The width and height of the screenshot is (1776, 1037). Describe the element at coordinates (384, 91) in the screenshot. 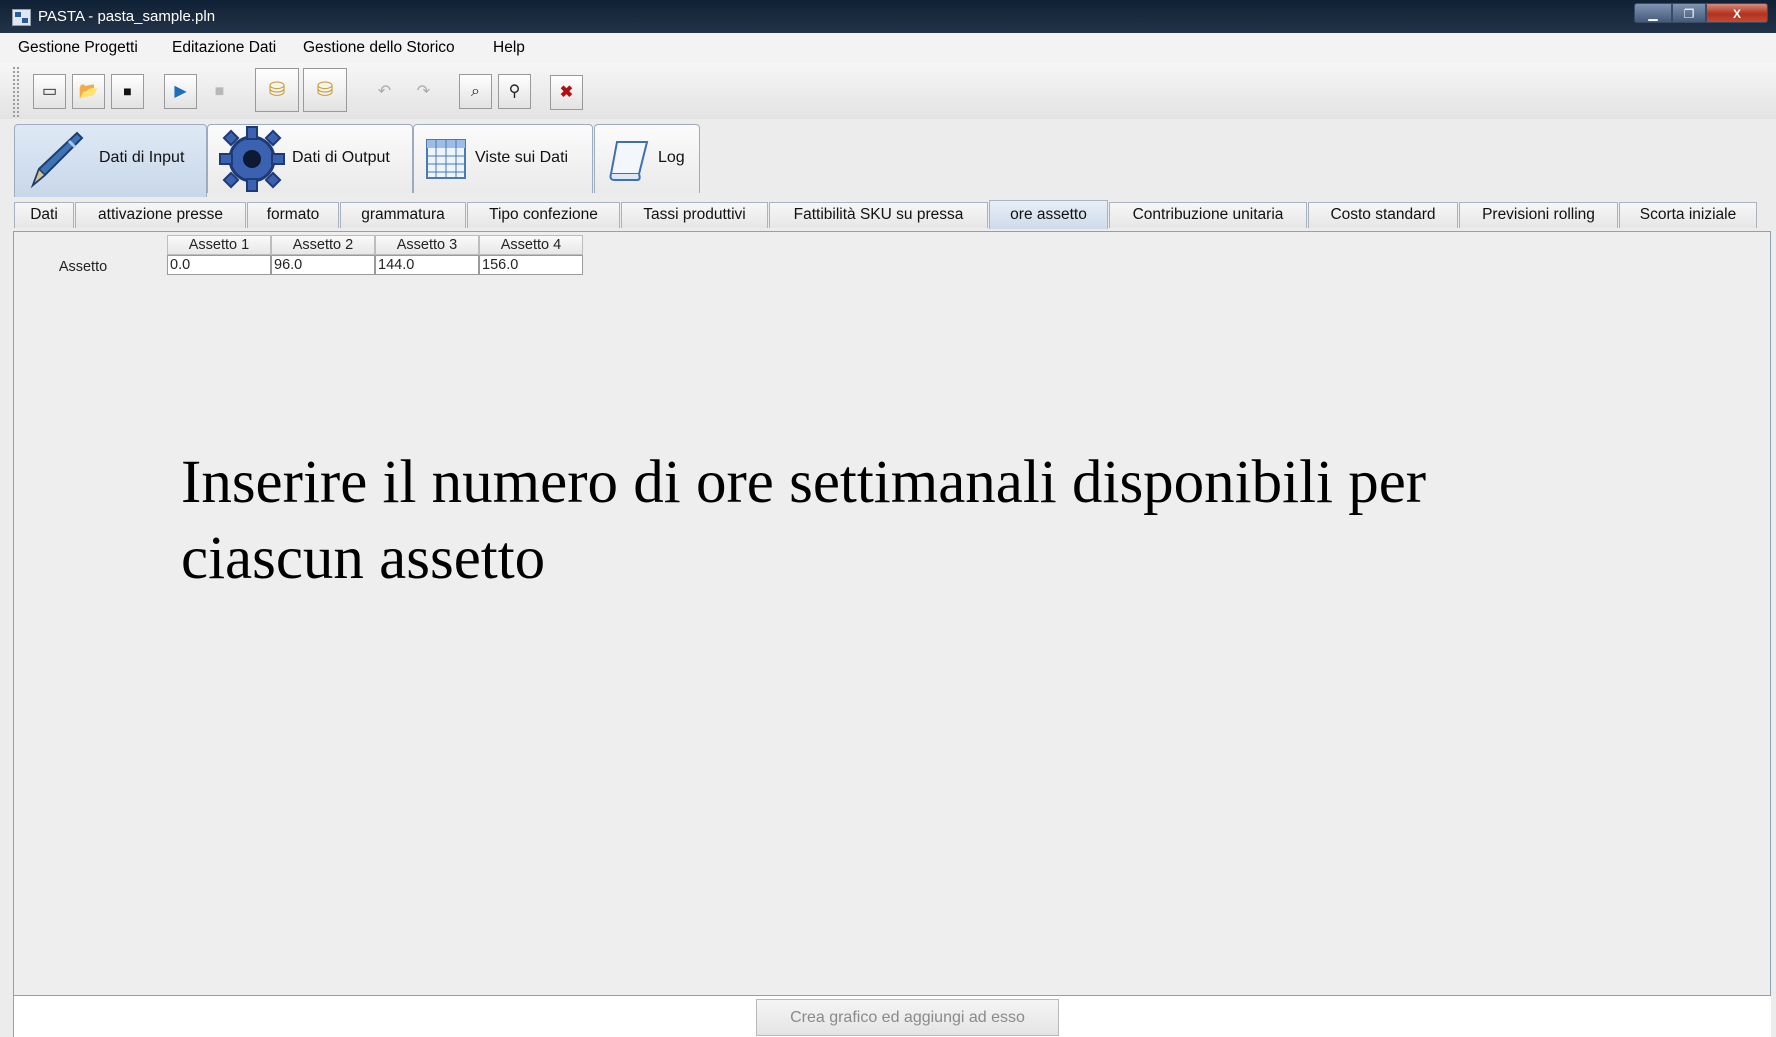

I see `undo-icon: ↶` at that location.